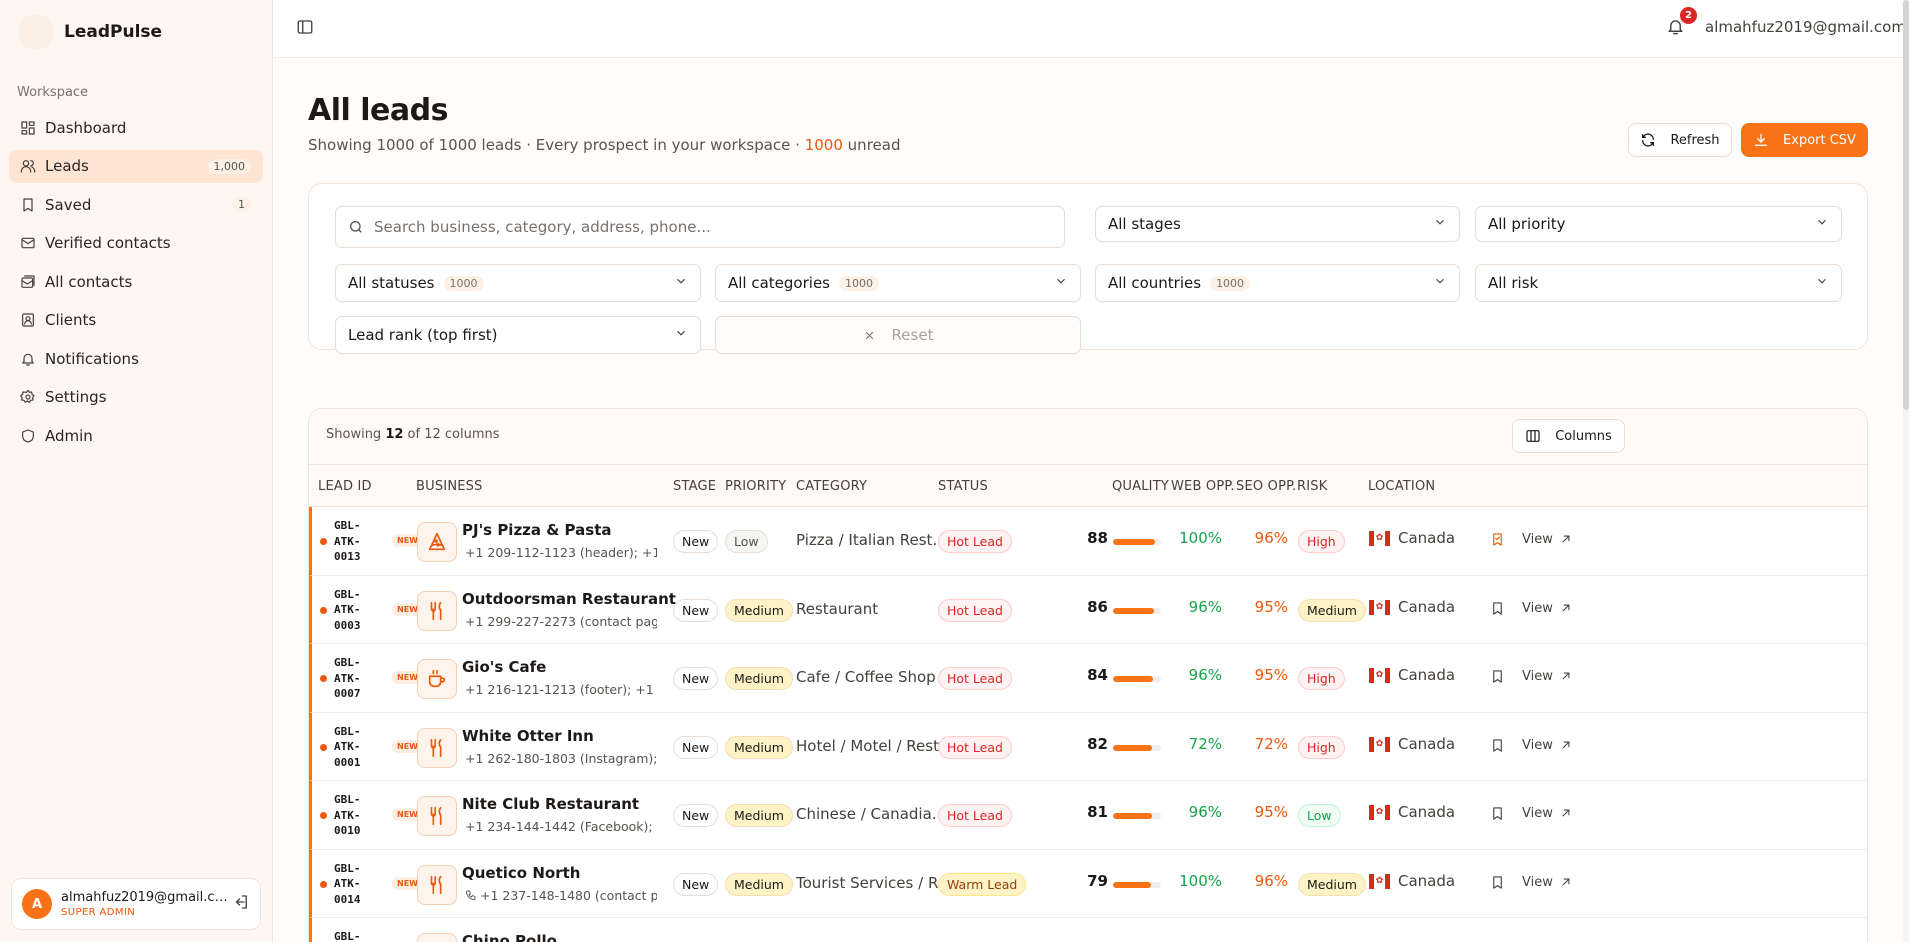 This screenshot has height=942, width=1909. What do you see at coordinates (694, 486) in the screenshot?
I see `col-stage: STAGE` at bounding box center [694, 486].